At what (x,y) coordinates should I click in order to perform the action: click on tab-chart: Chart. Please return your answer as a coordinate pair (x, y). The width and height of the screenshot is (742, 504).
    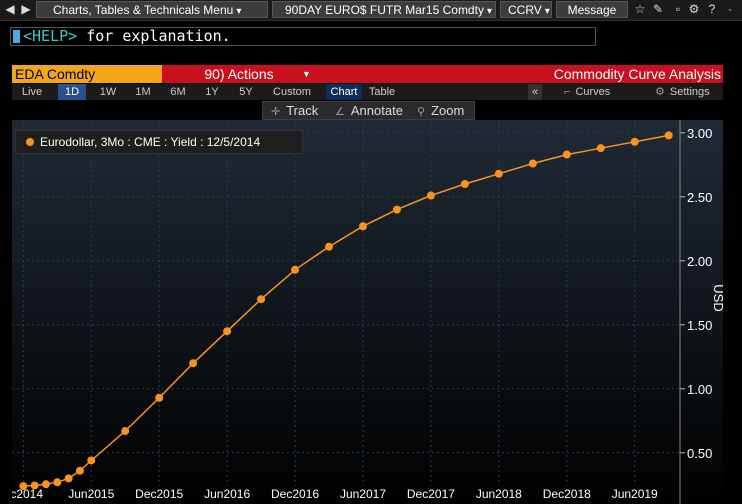
    Looking at the image, I should click on (344, 92).